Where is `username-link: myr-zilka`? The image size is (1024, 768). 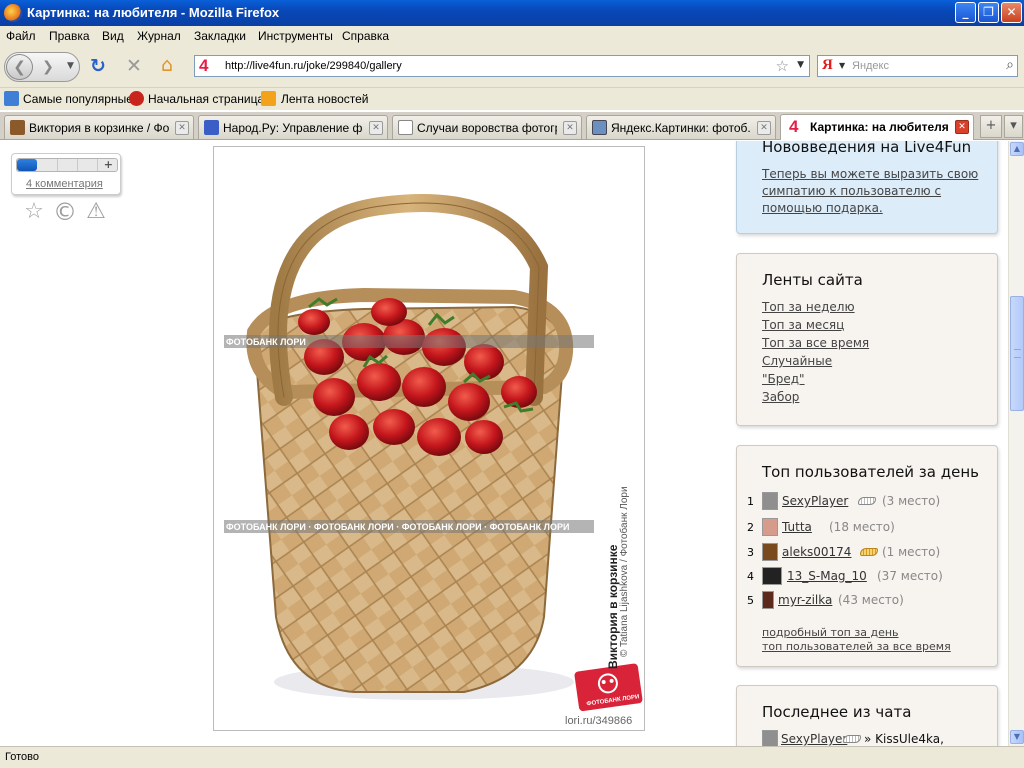 username-link: myr-zilka is located at coordinates (805, 600).